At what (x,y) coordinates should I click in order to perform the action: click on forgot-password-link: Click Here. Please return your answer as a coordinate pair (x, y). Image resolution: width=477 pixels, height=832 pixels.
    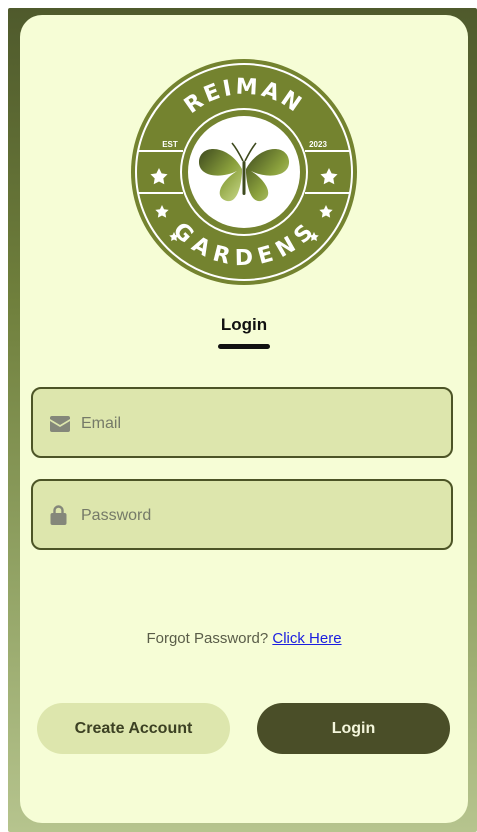
    Looking at the image, I should click on (306, 638).